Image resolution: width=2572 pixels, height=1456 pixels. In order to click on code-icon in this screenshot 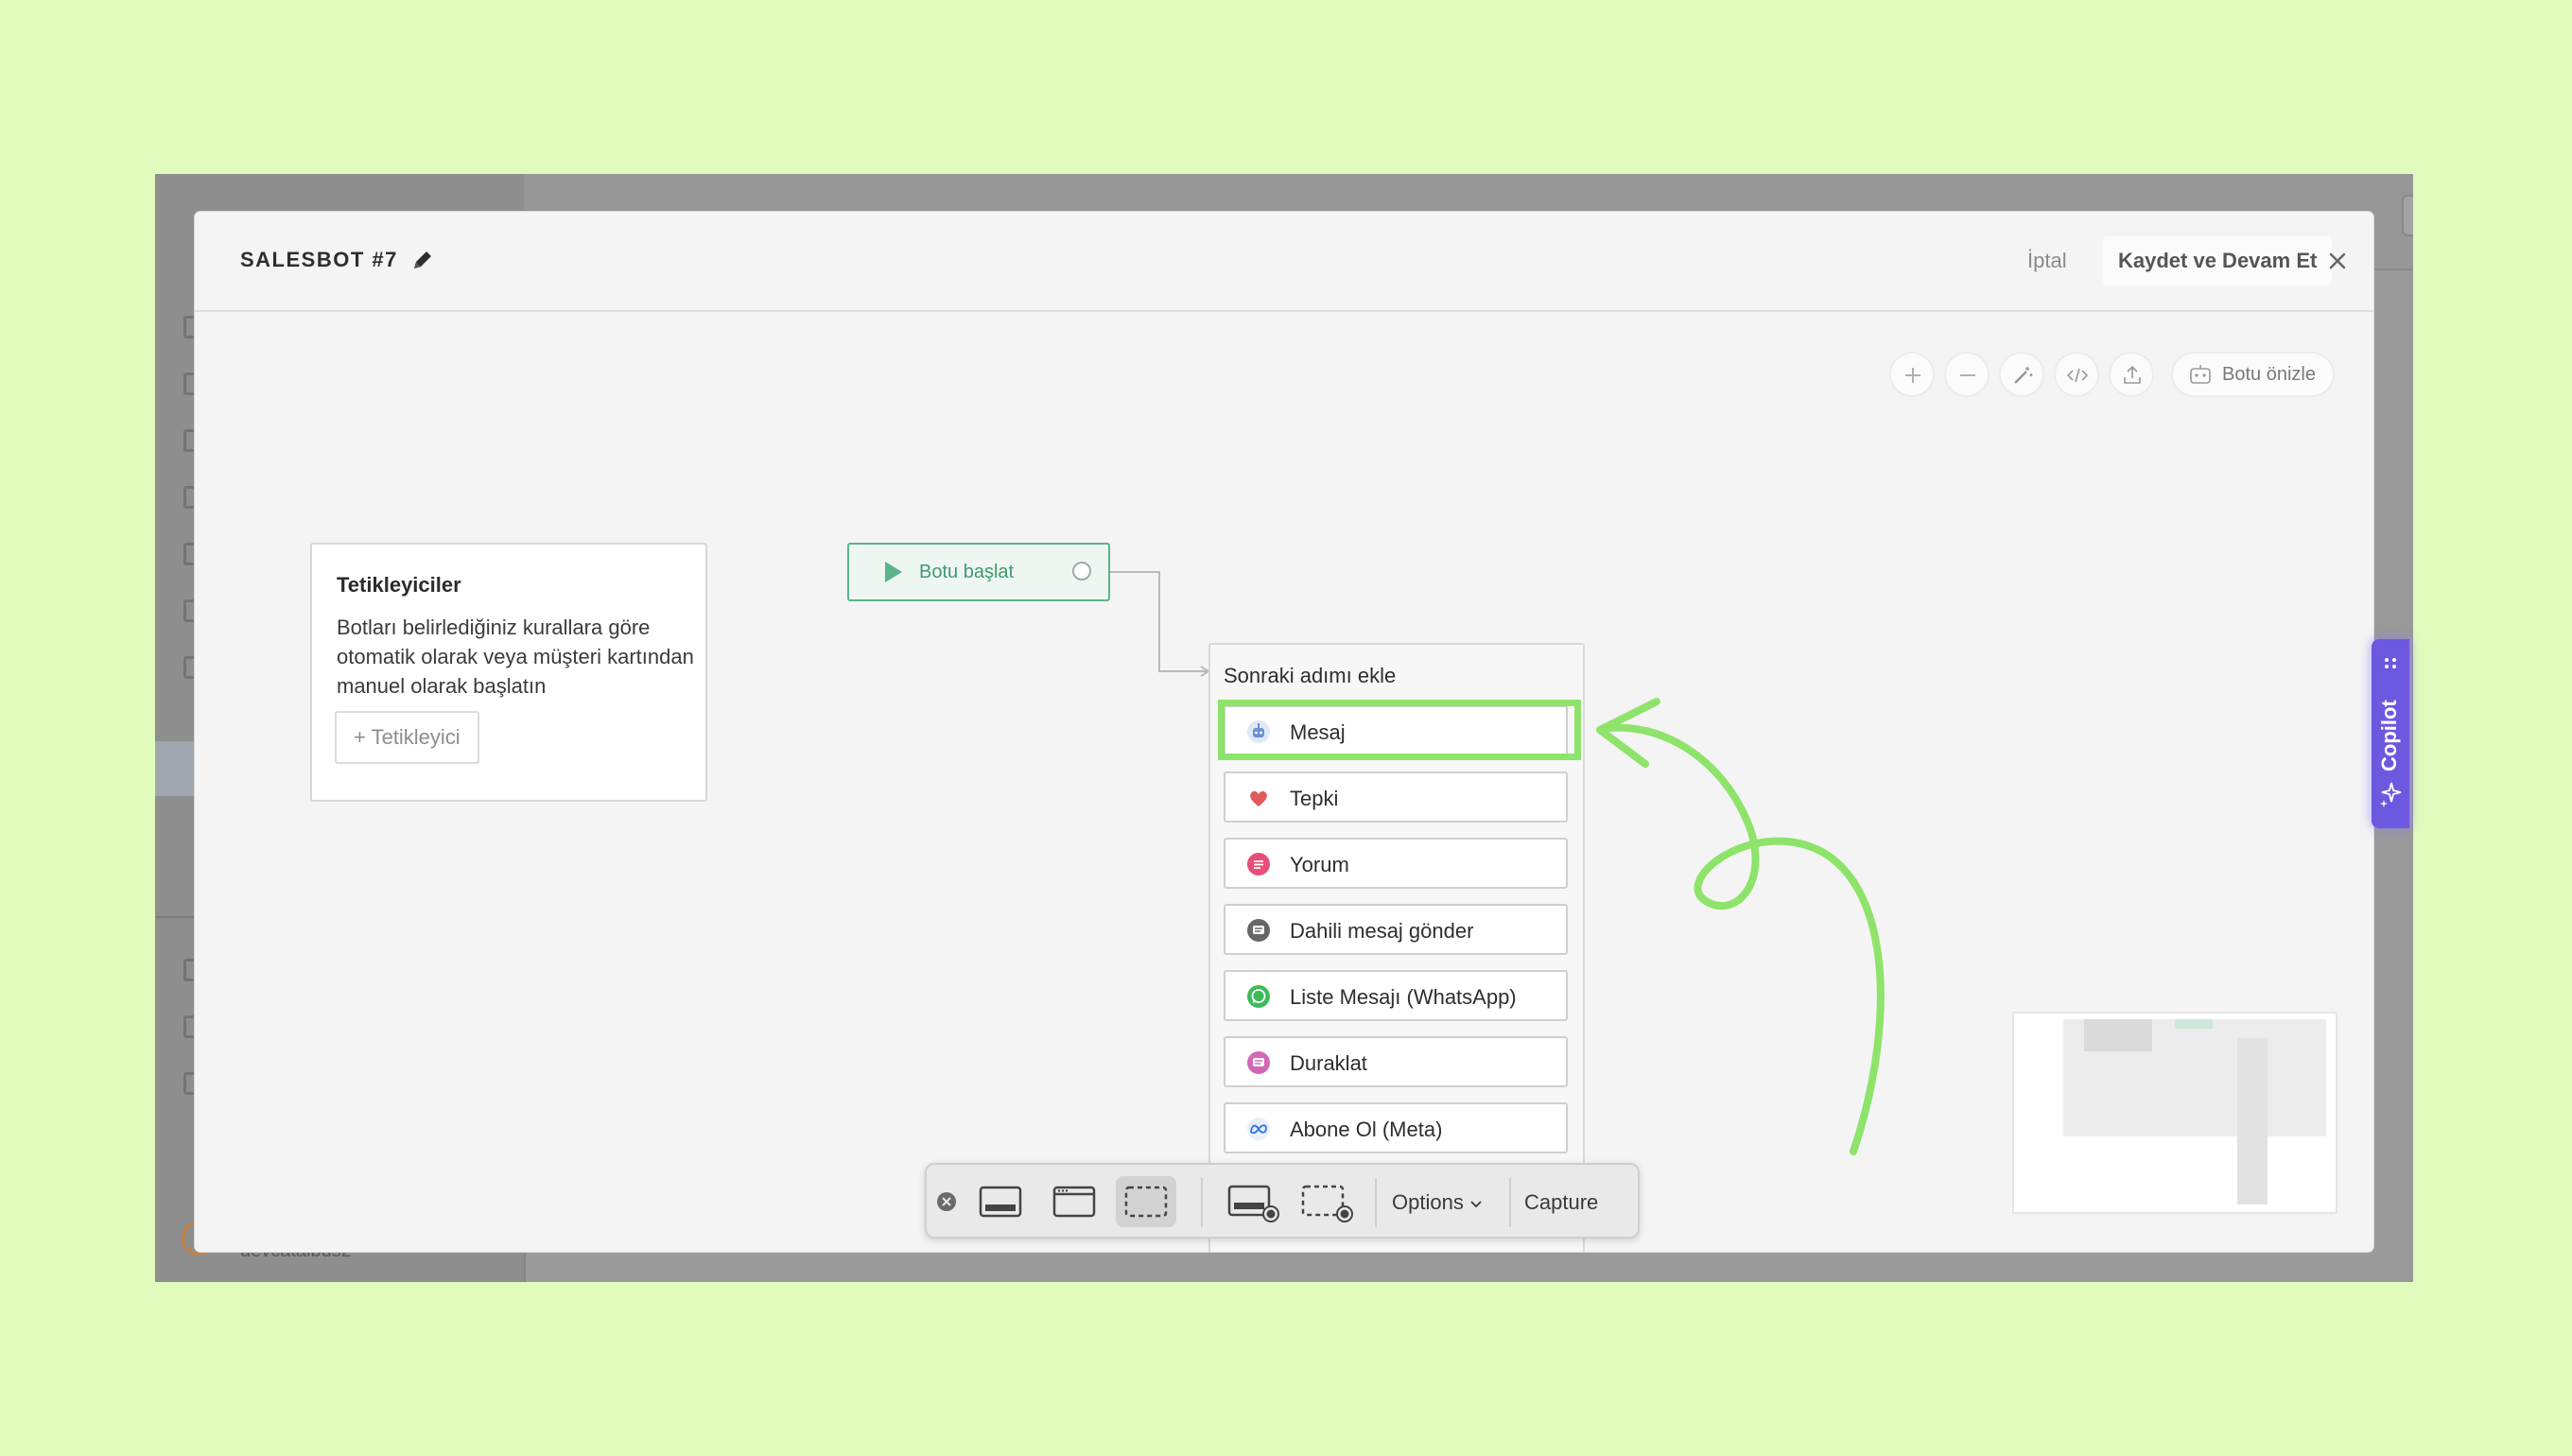, I will do `click(2077, 375)`.